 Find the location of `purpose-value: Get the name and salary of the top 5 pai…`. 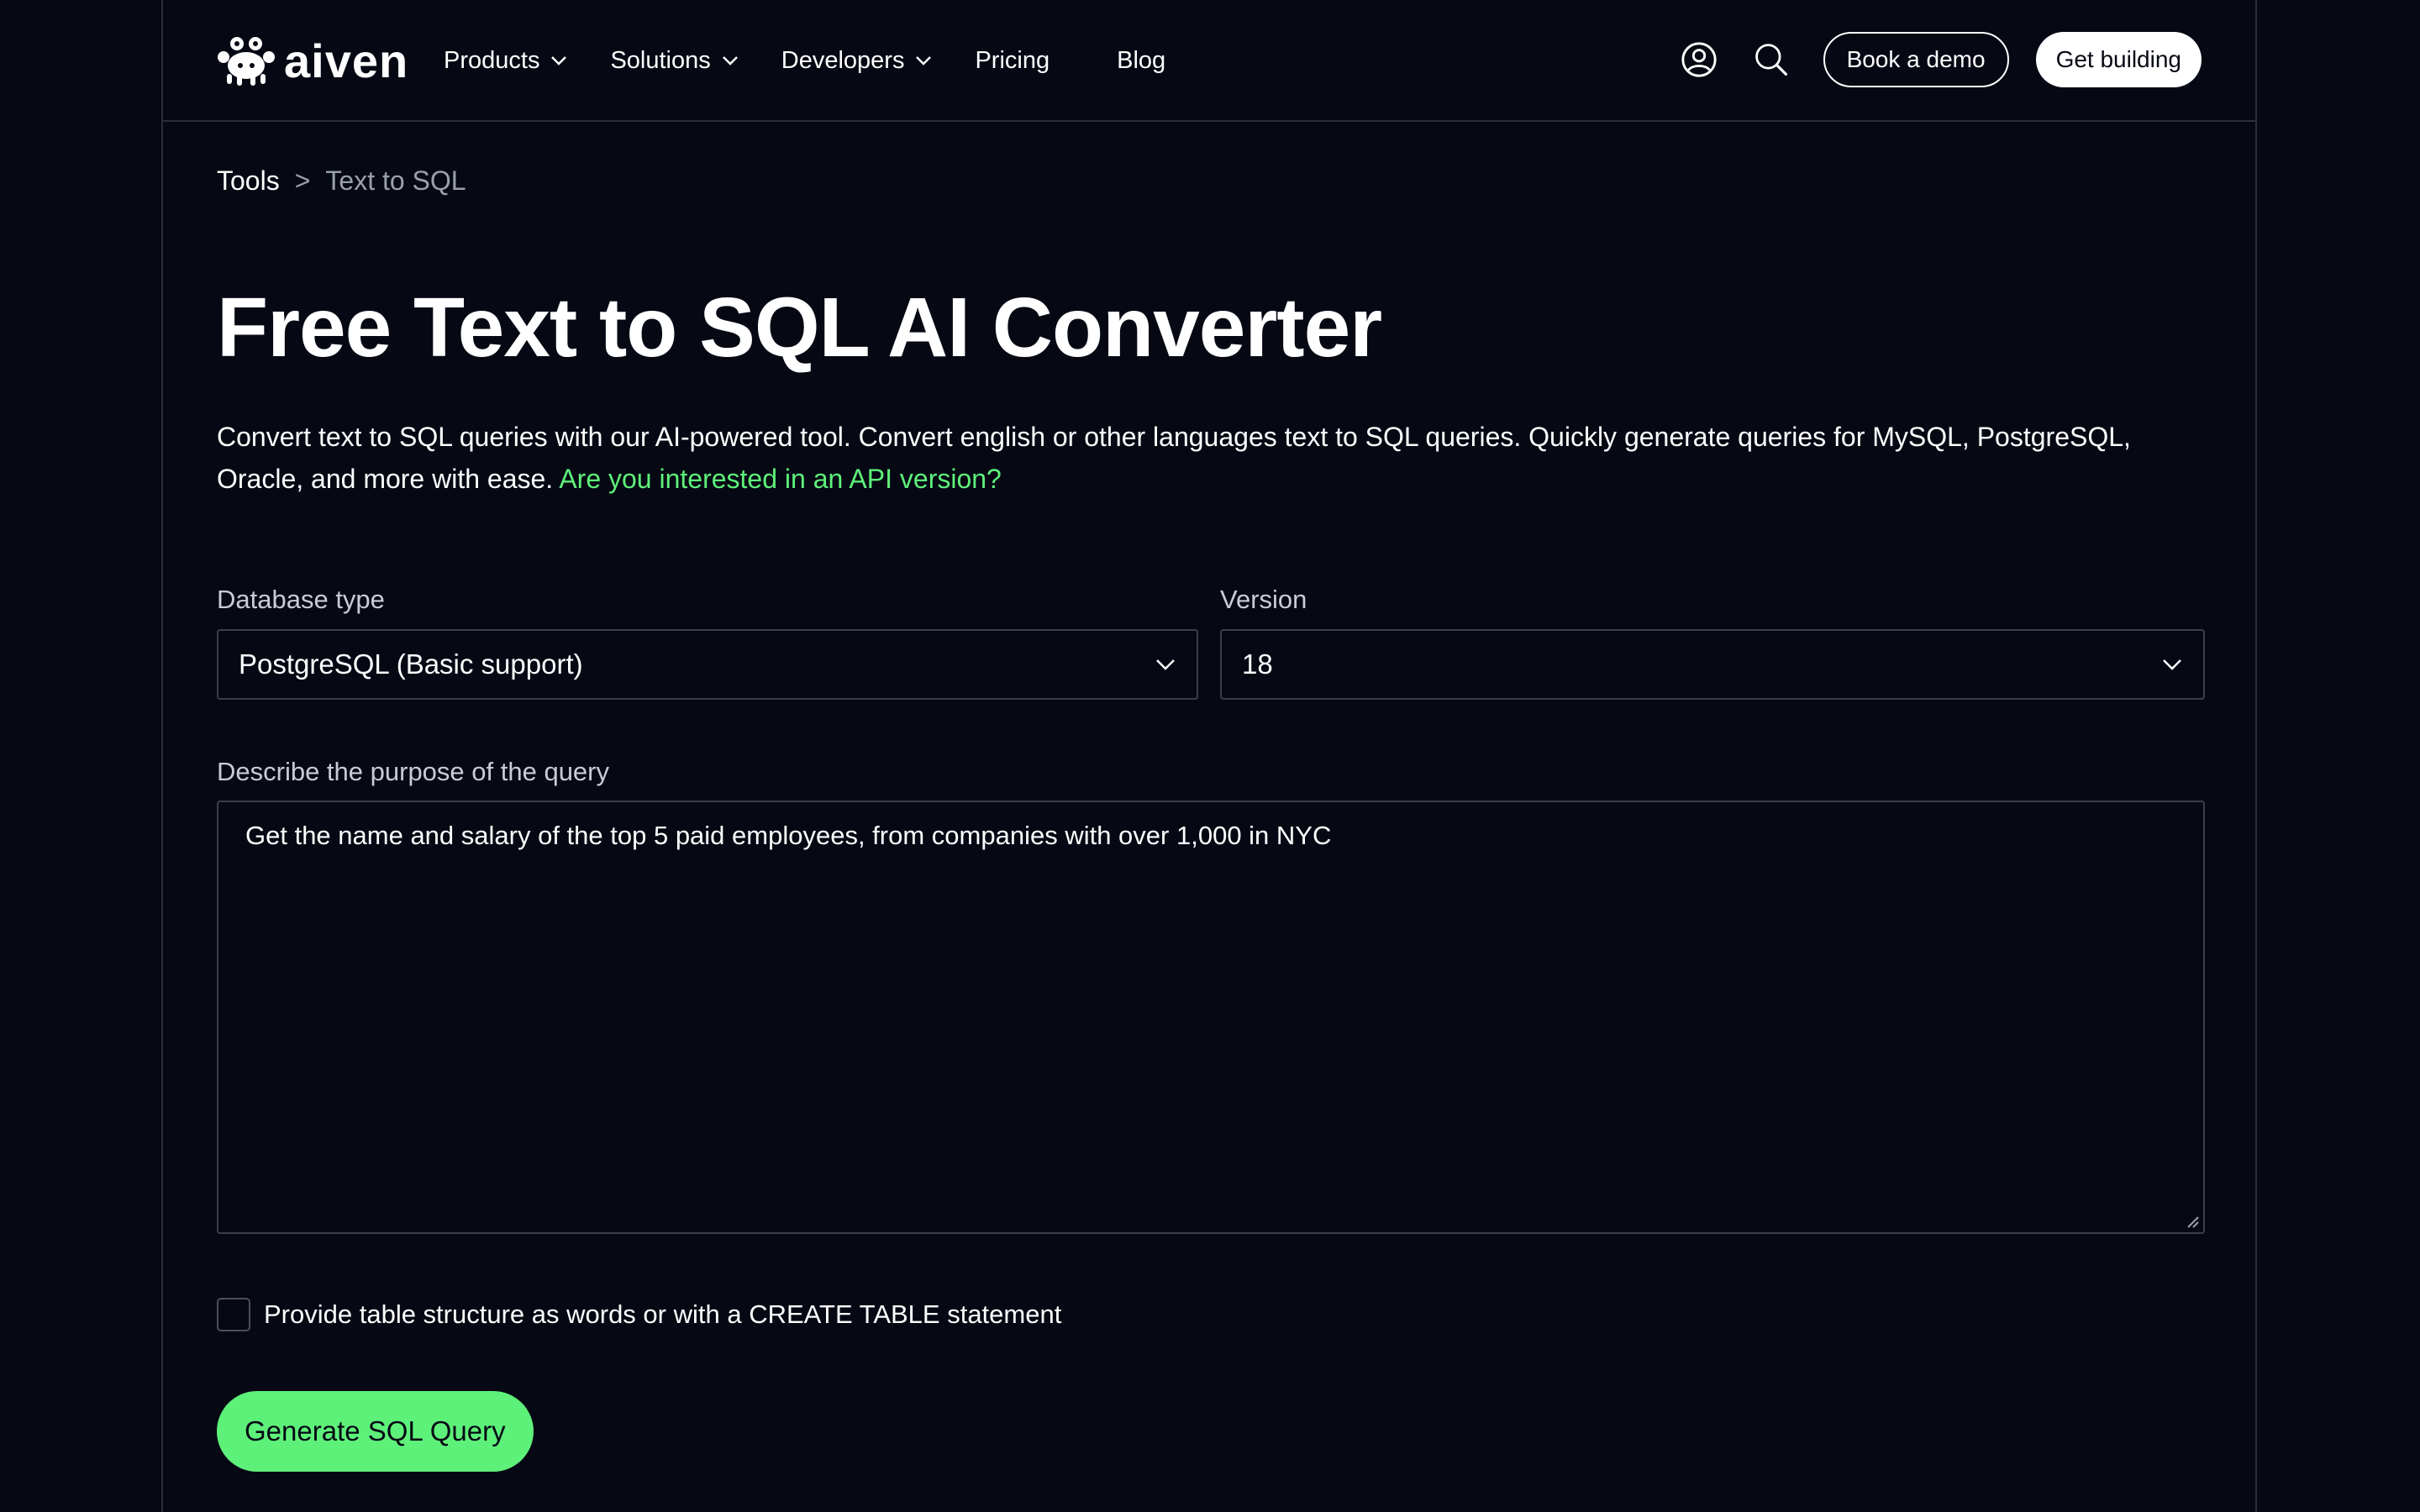

purpose-value: Get the name and salary of the top 5 pai… is located at coordinates (788, 835).